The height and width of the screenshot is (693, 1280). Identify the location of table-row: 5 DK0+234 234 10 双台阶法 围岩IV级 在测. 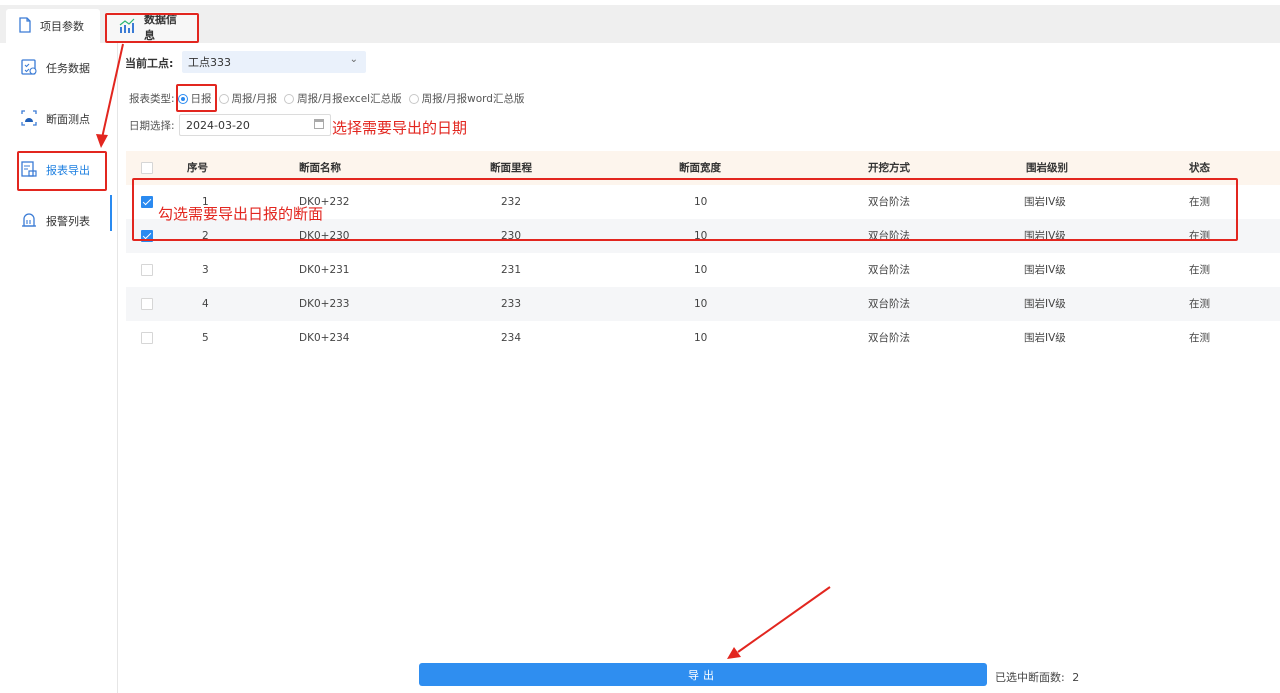
(703, 338).